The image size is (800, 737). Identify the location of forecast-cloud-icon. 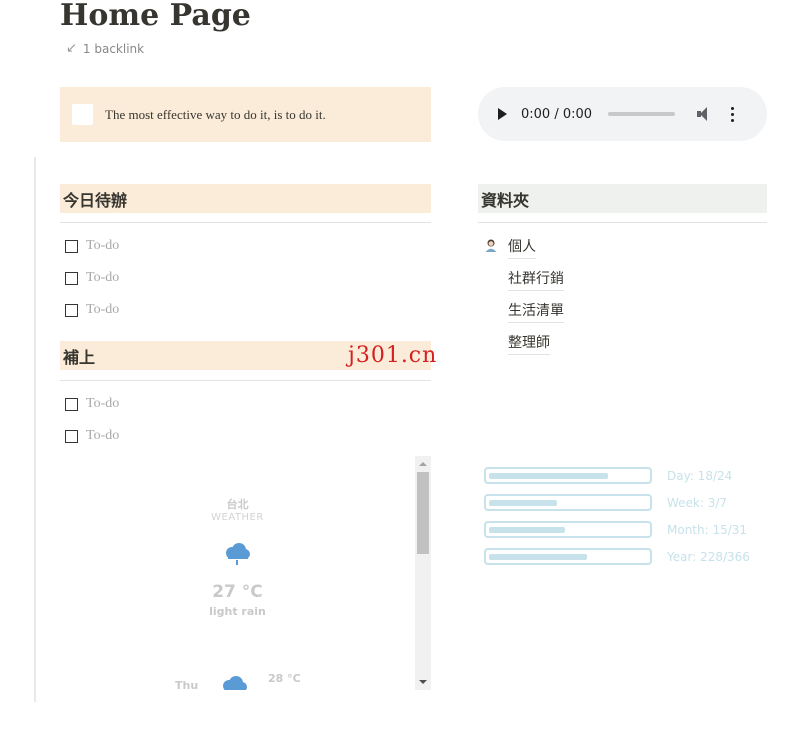
(235, 683).